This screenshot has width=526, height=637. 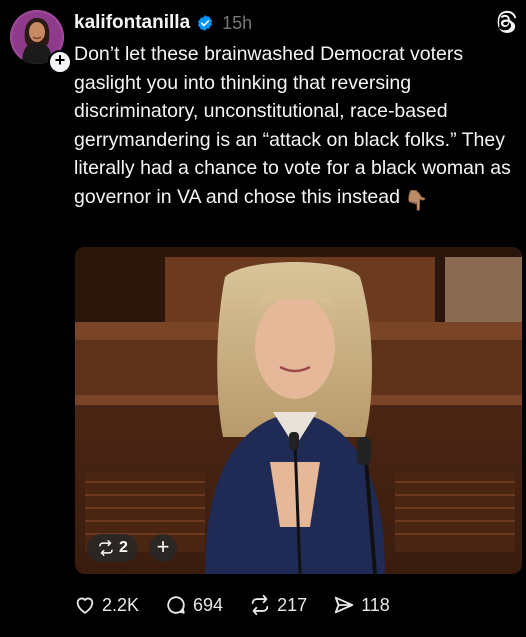 I want to click on heart-icon, so click(x=85, y=605).